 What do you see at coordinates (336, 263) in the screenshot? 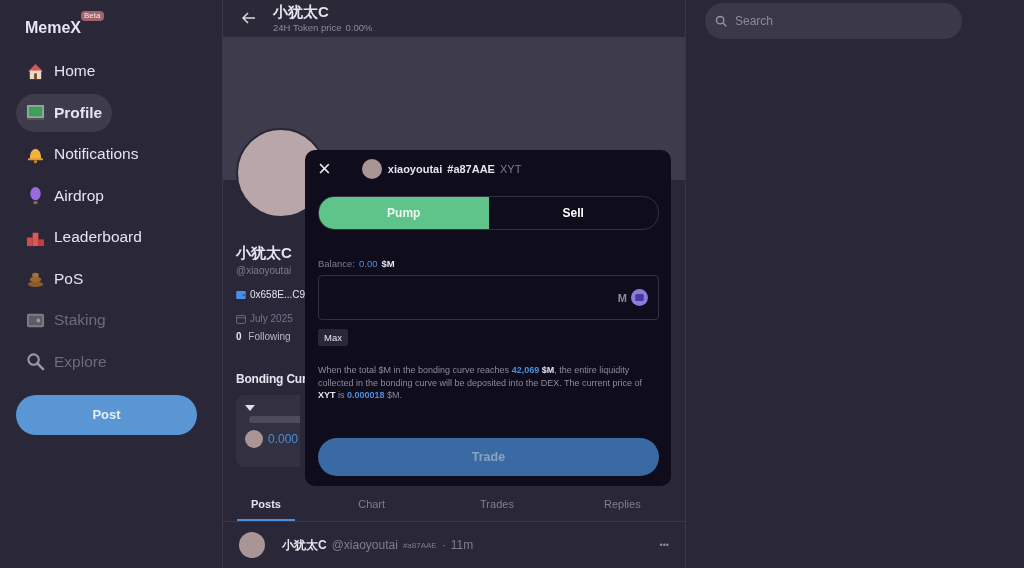
I see `balance-label: Balance:` at bounding box center [336, 263].